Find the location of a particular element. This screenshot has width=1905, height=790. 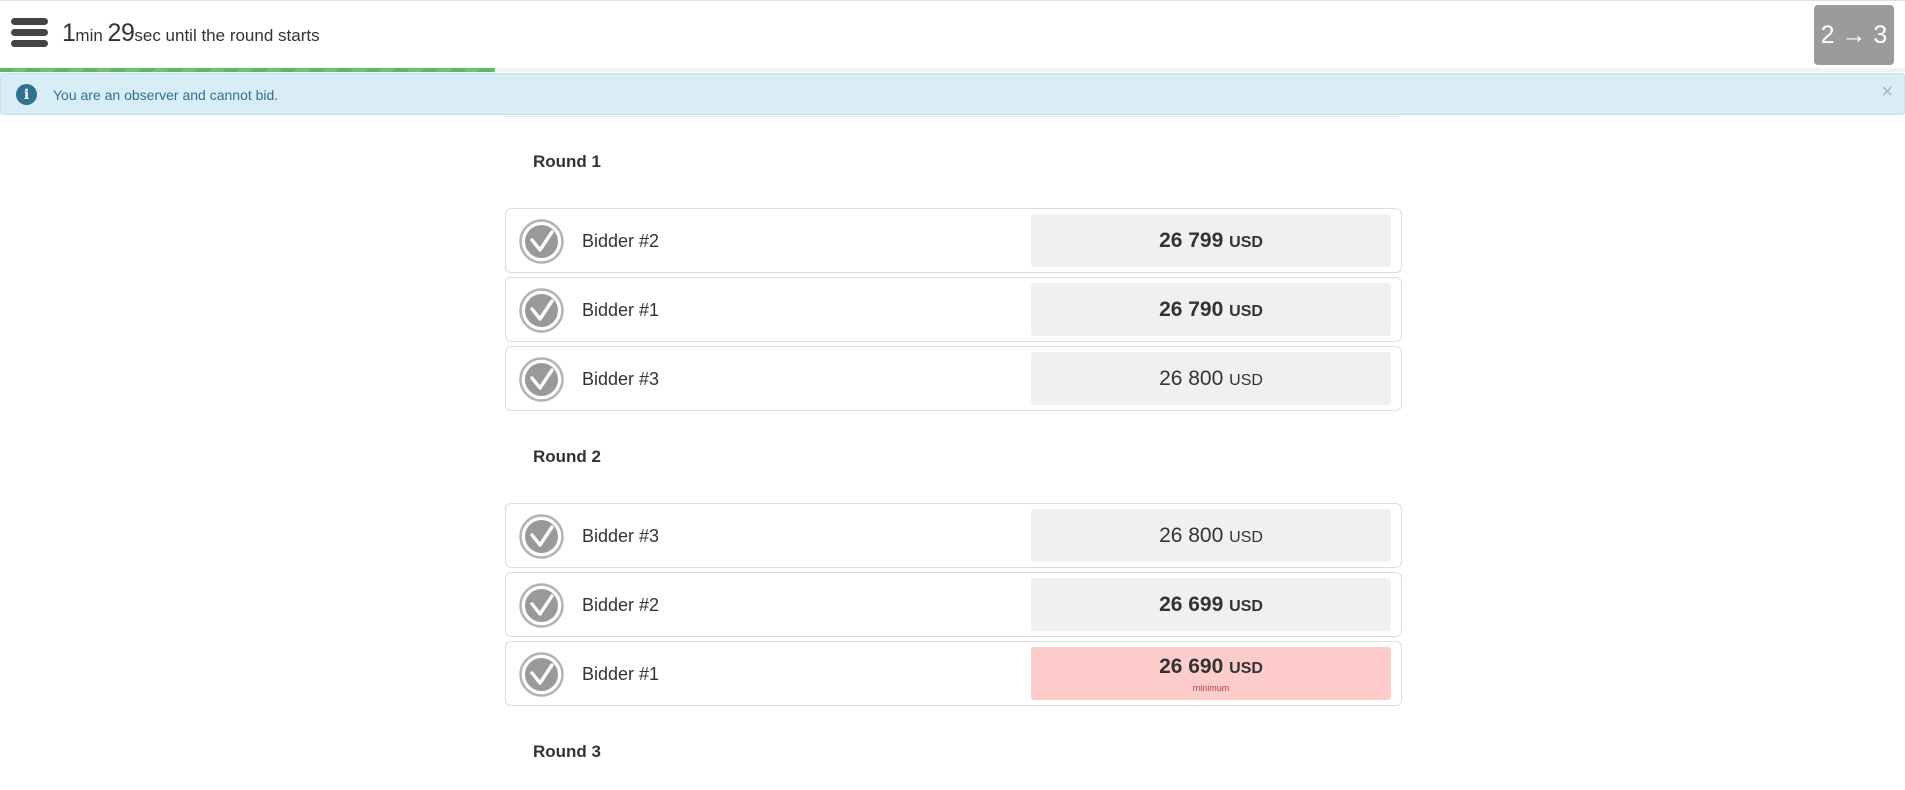

round-progress-fill is located at coordinates (248, 70).